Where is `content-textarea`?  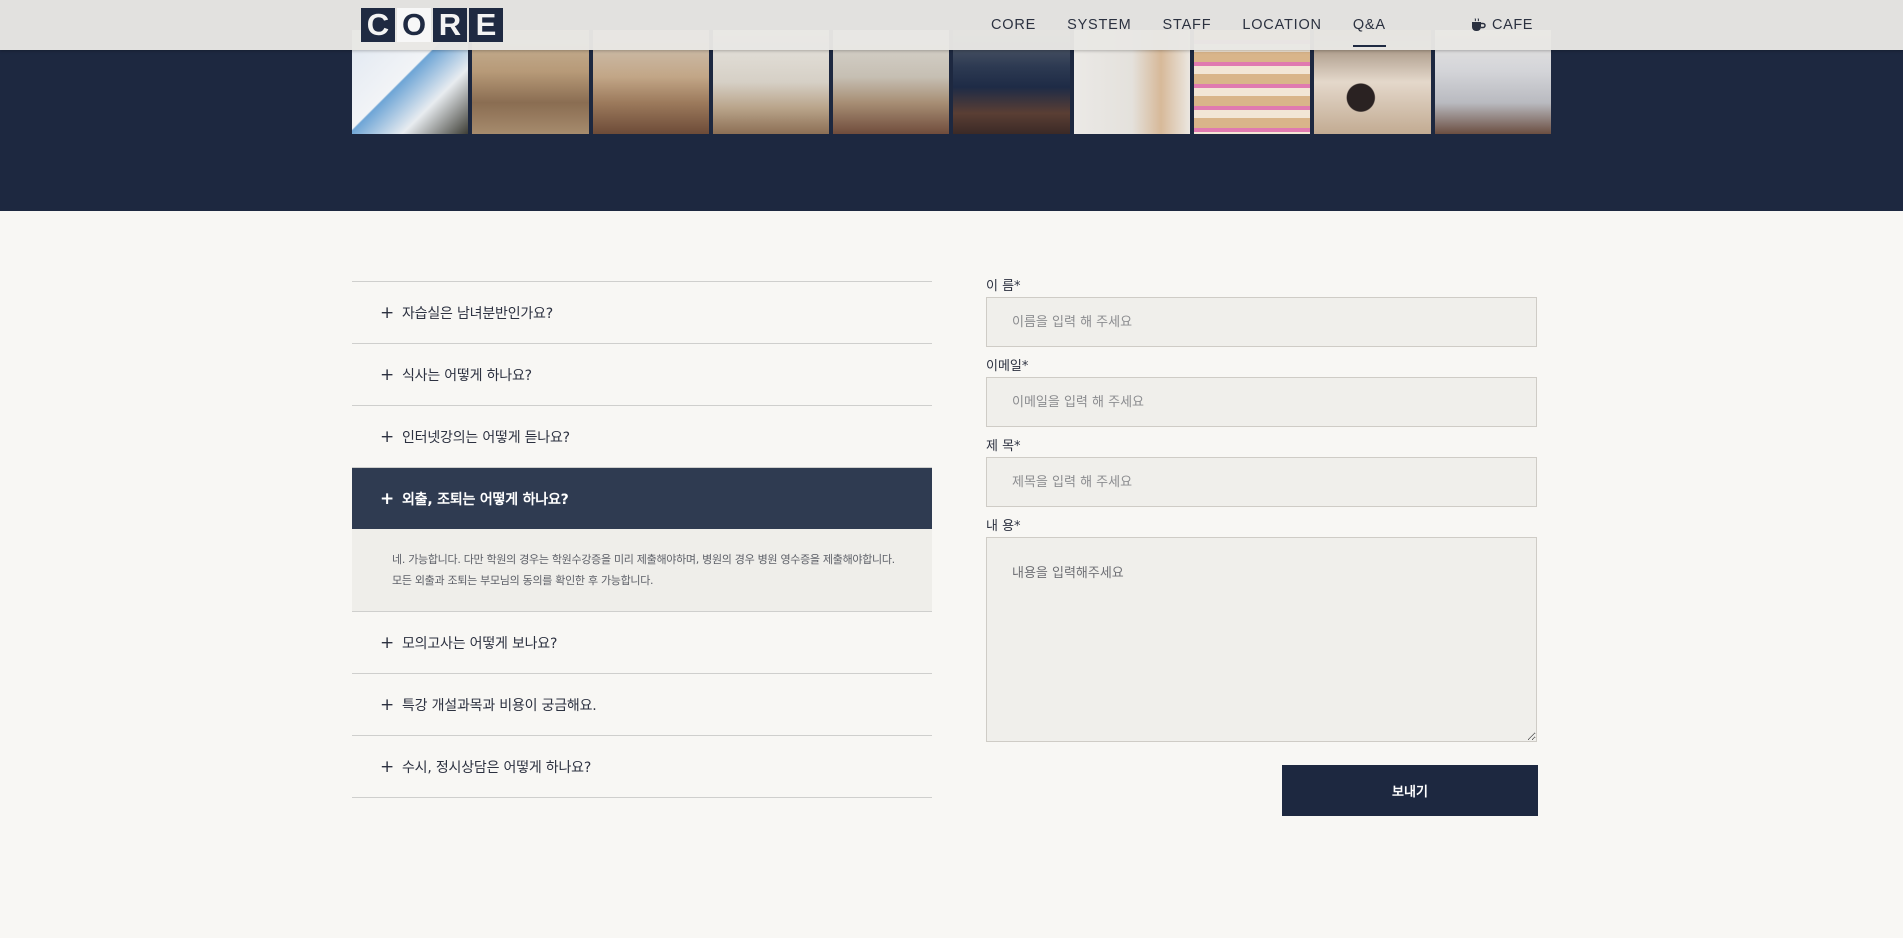 content-textarea is located at coordinates (1261, 639).